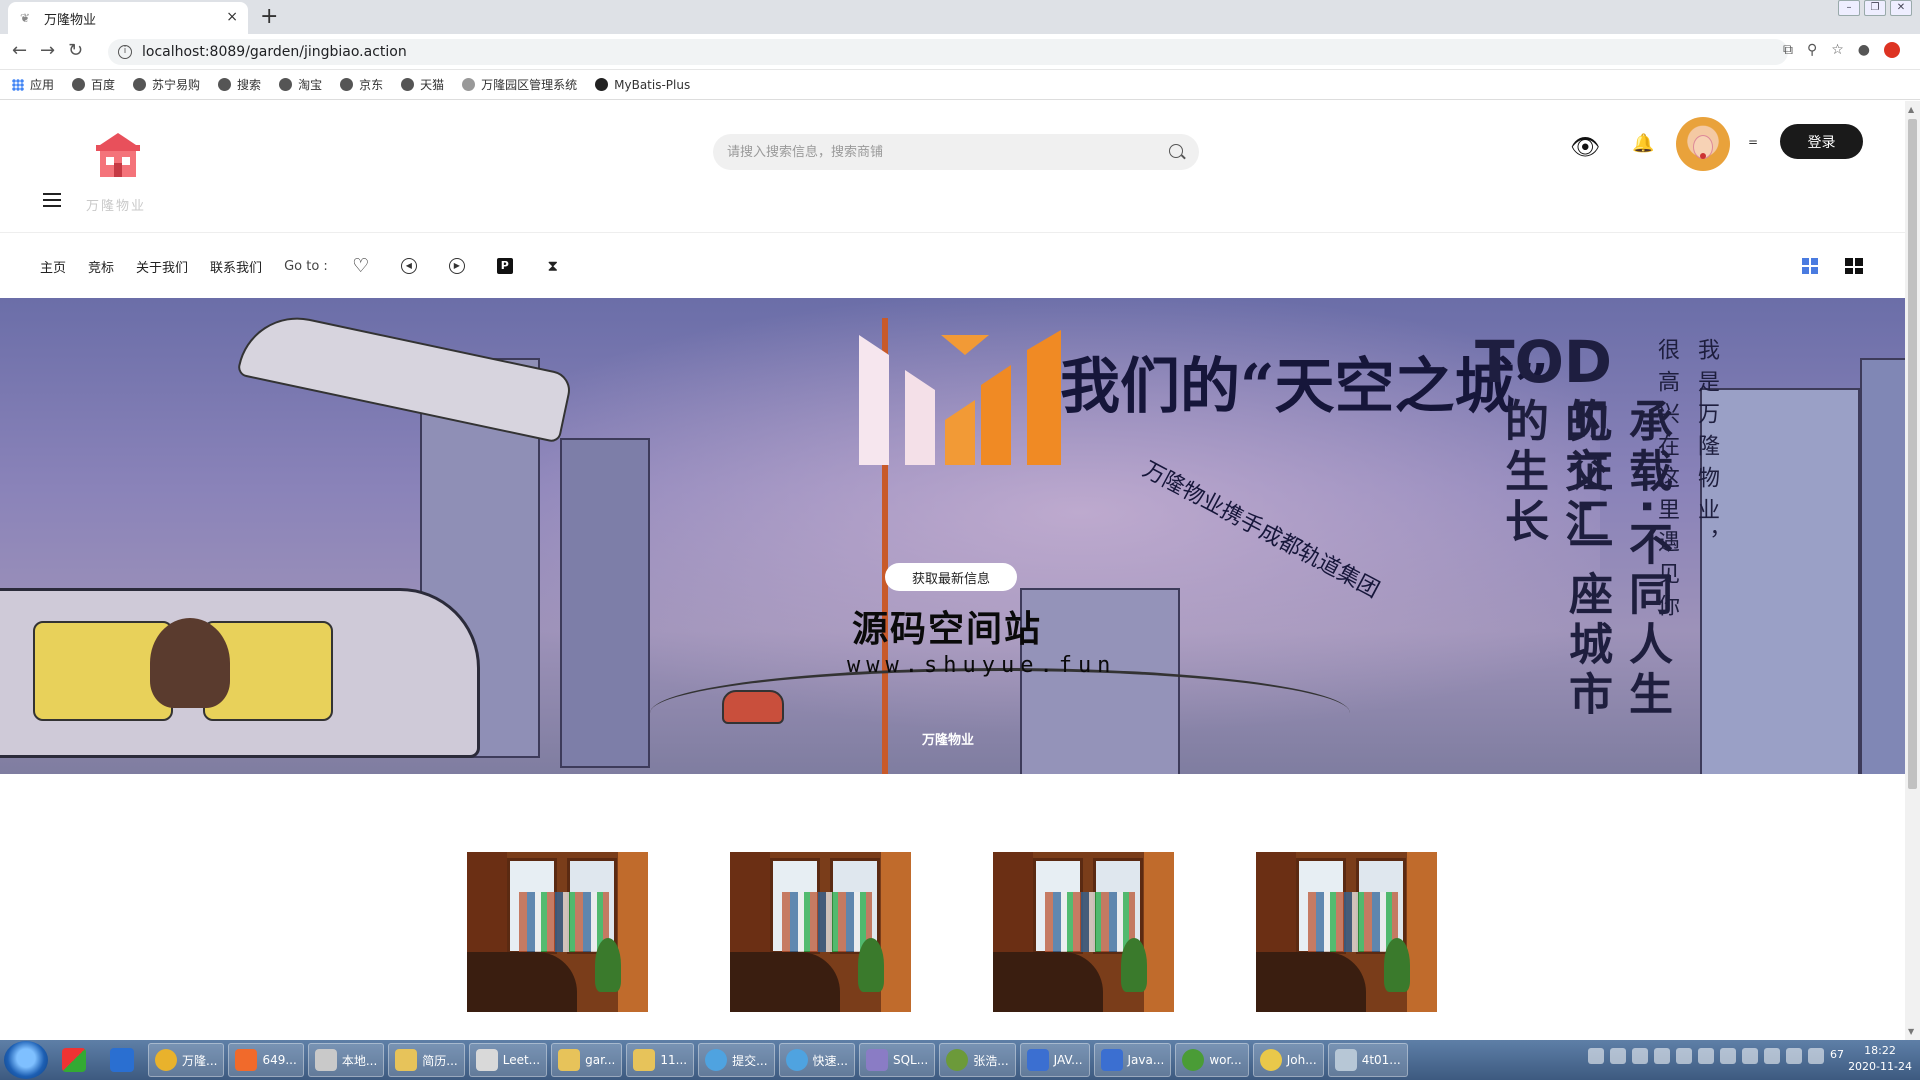 The image size is (1920, 1080). What do you see at coordinates (519, 84) in the screenshot?
I see `bookmark-item: 万隆园区管理系统` at bounding box center [519, 84].